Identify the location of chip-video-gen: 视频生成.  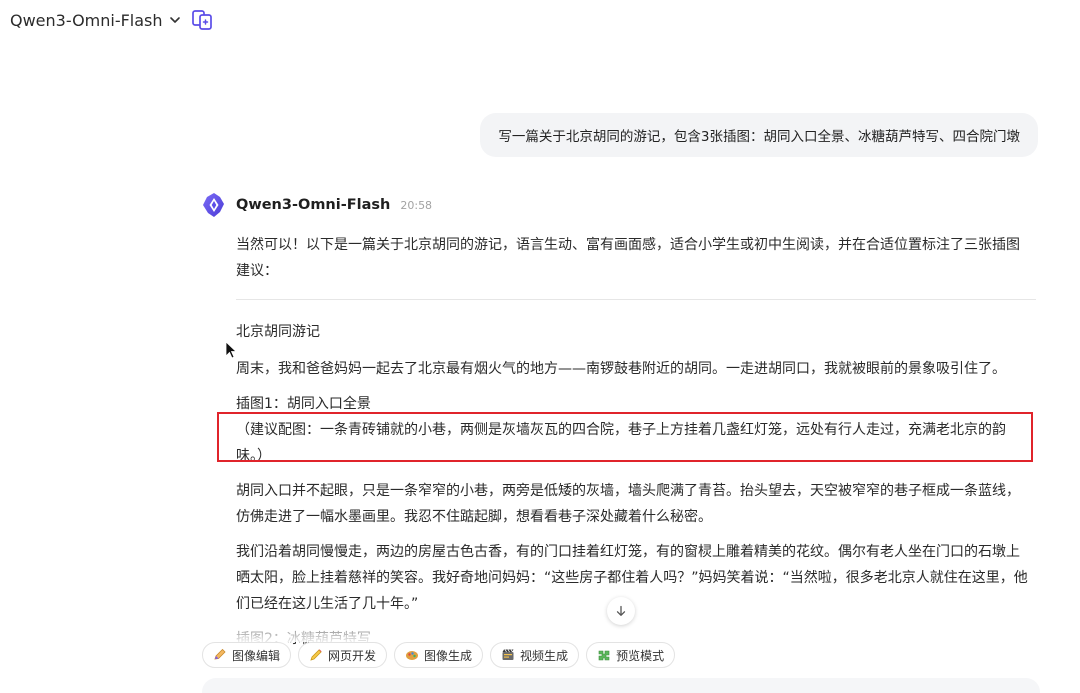
(535, 655).